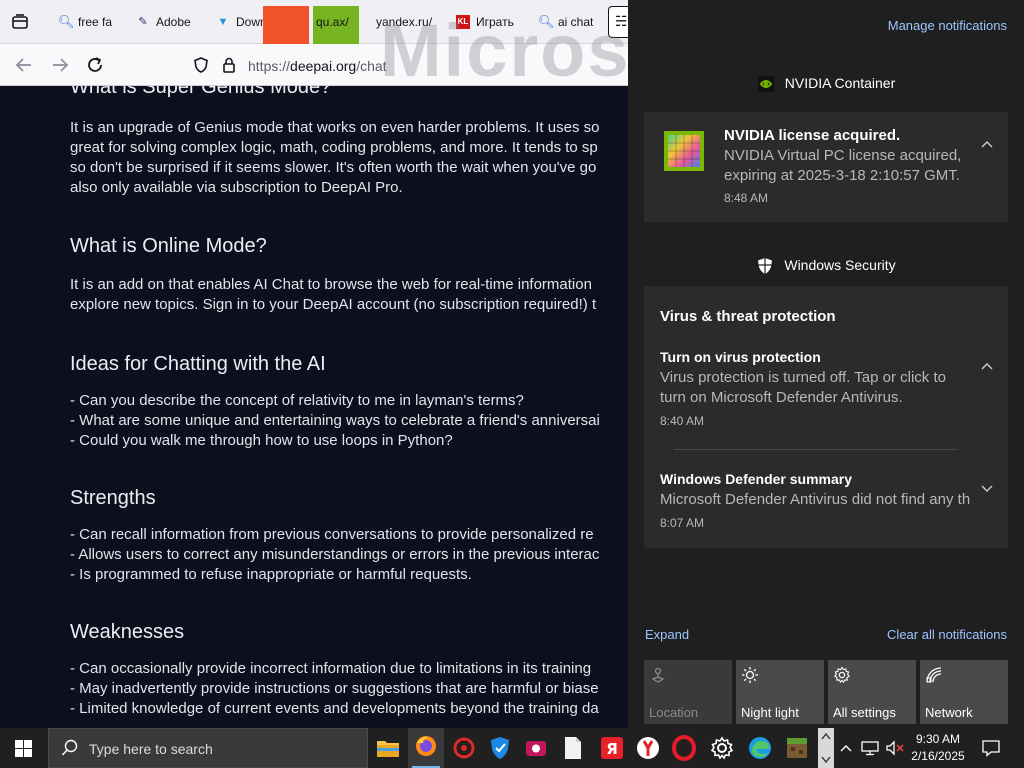  Describe the element at coordinates (229, 65) in the screenshot. I see `padlock-icon` at that location.